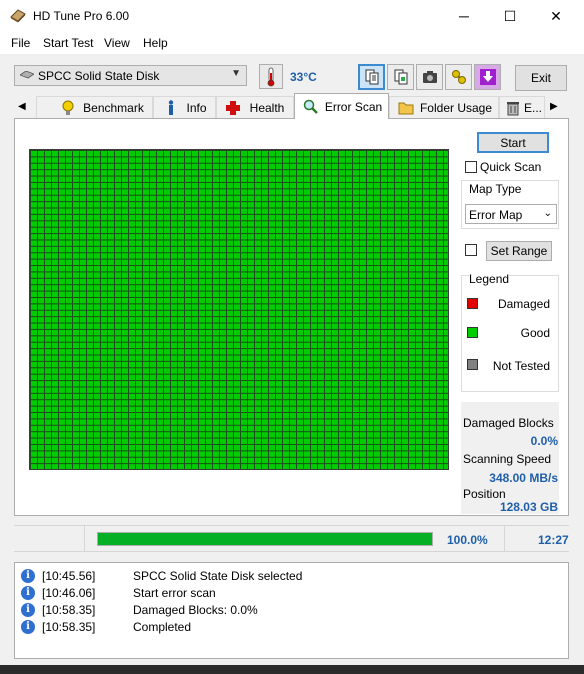 The width and height of the screenshot is (584, 674). Describe the element at coordinates (535, 333) in the screenshot. I see `legend-good-label: Good` at that location.